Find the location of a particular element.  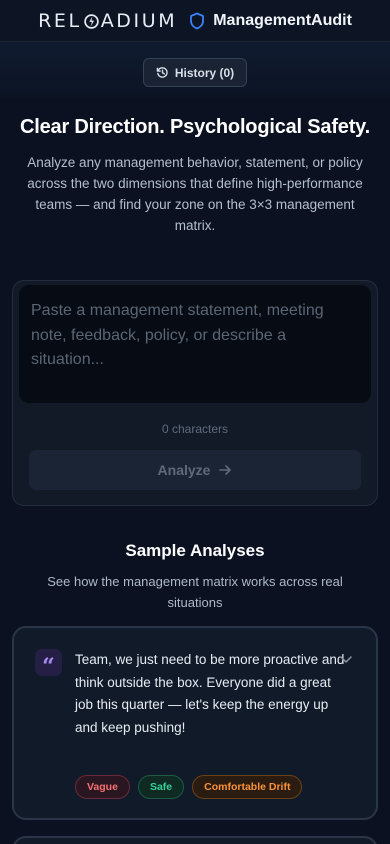

shield-icon is located at coordinates (197, 20).